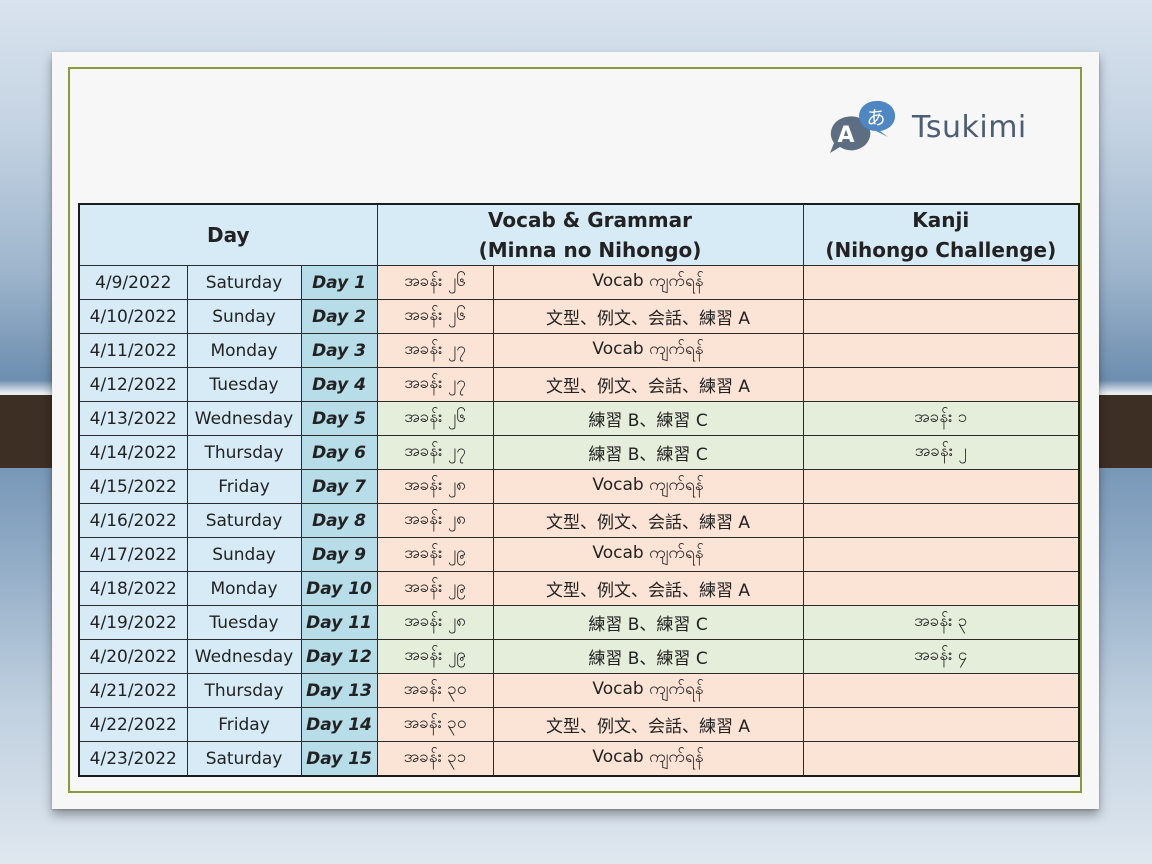 The height and width of the screenshot is (864, 1152). Describe the element at coordinates (244, 554) in the screenshot. I see `weekday-cell: Sunday` at that location.